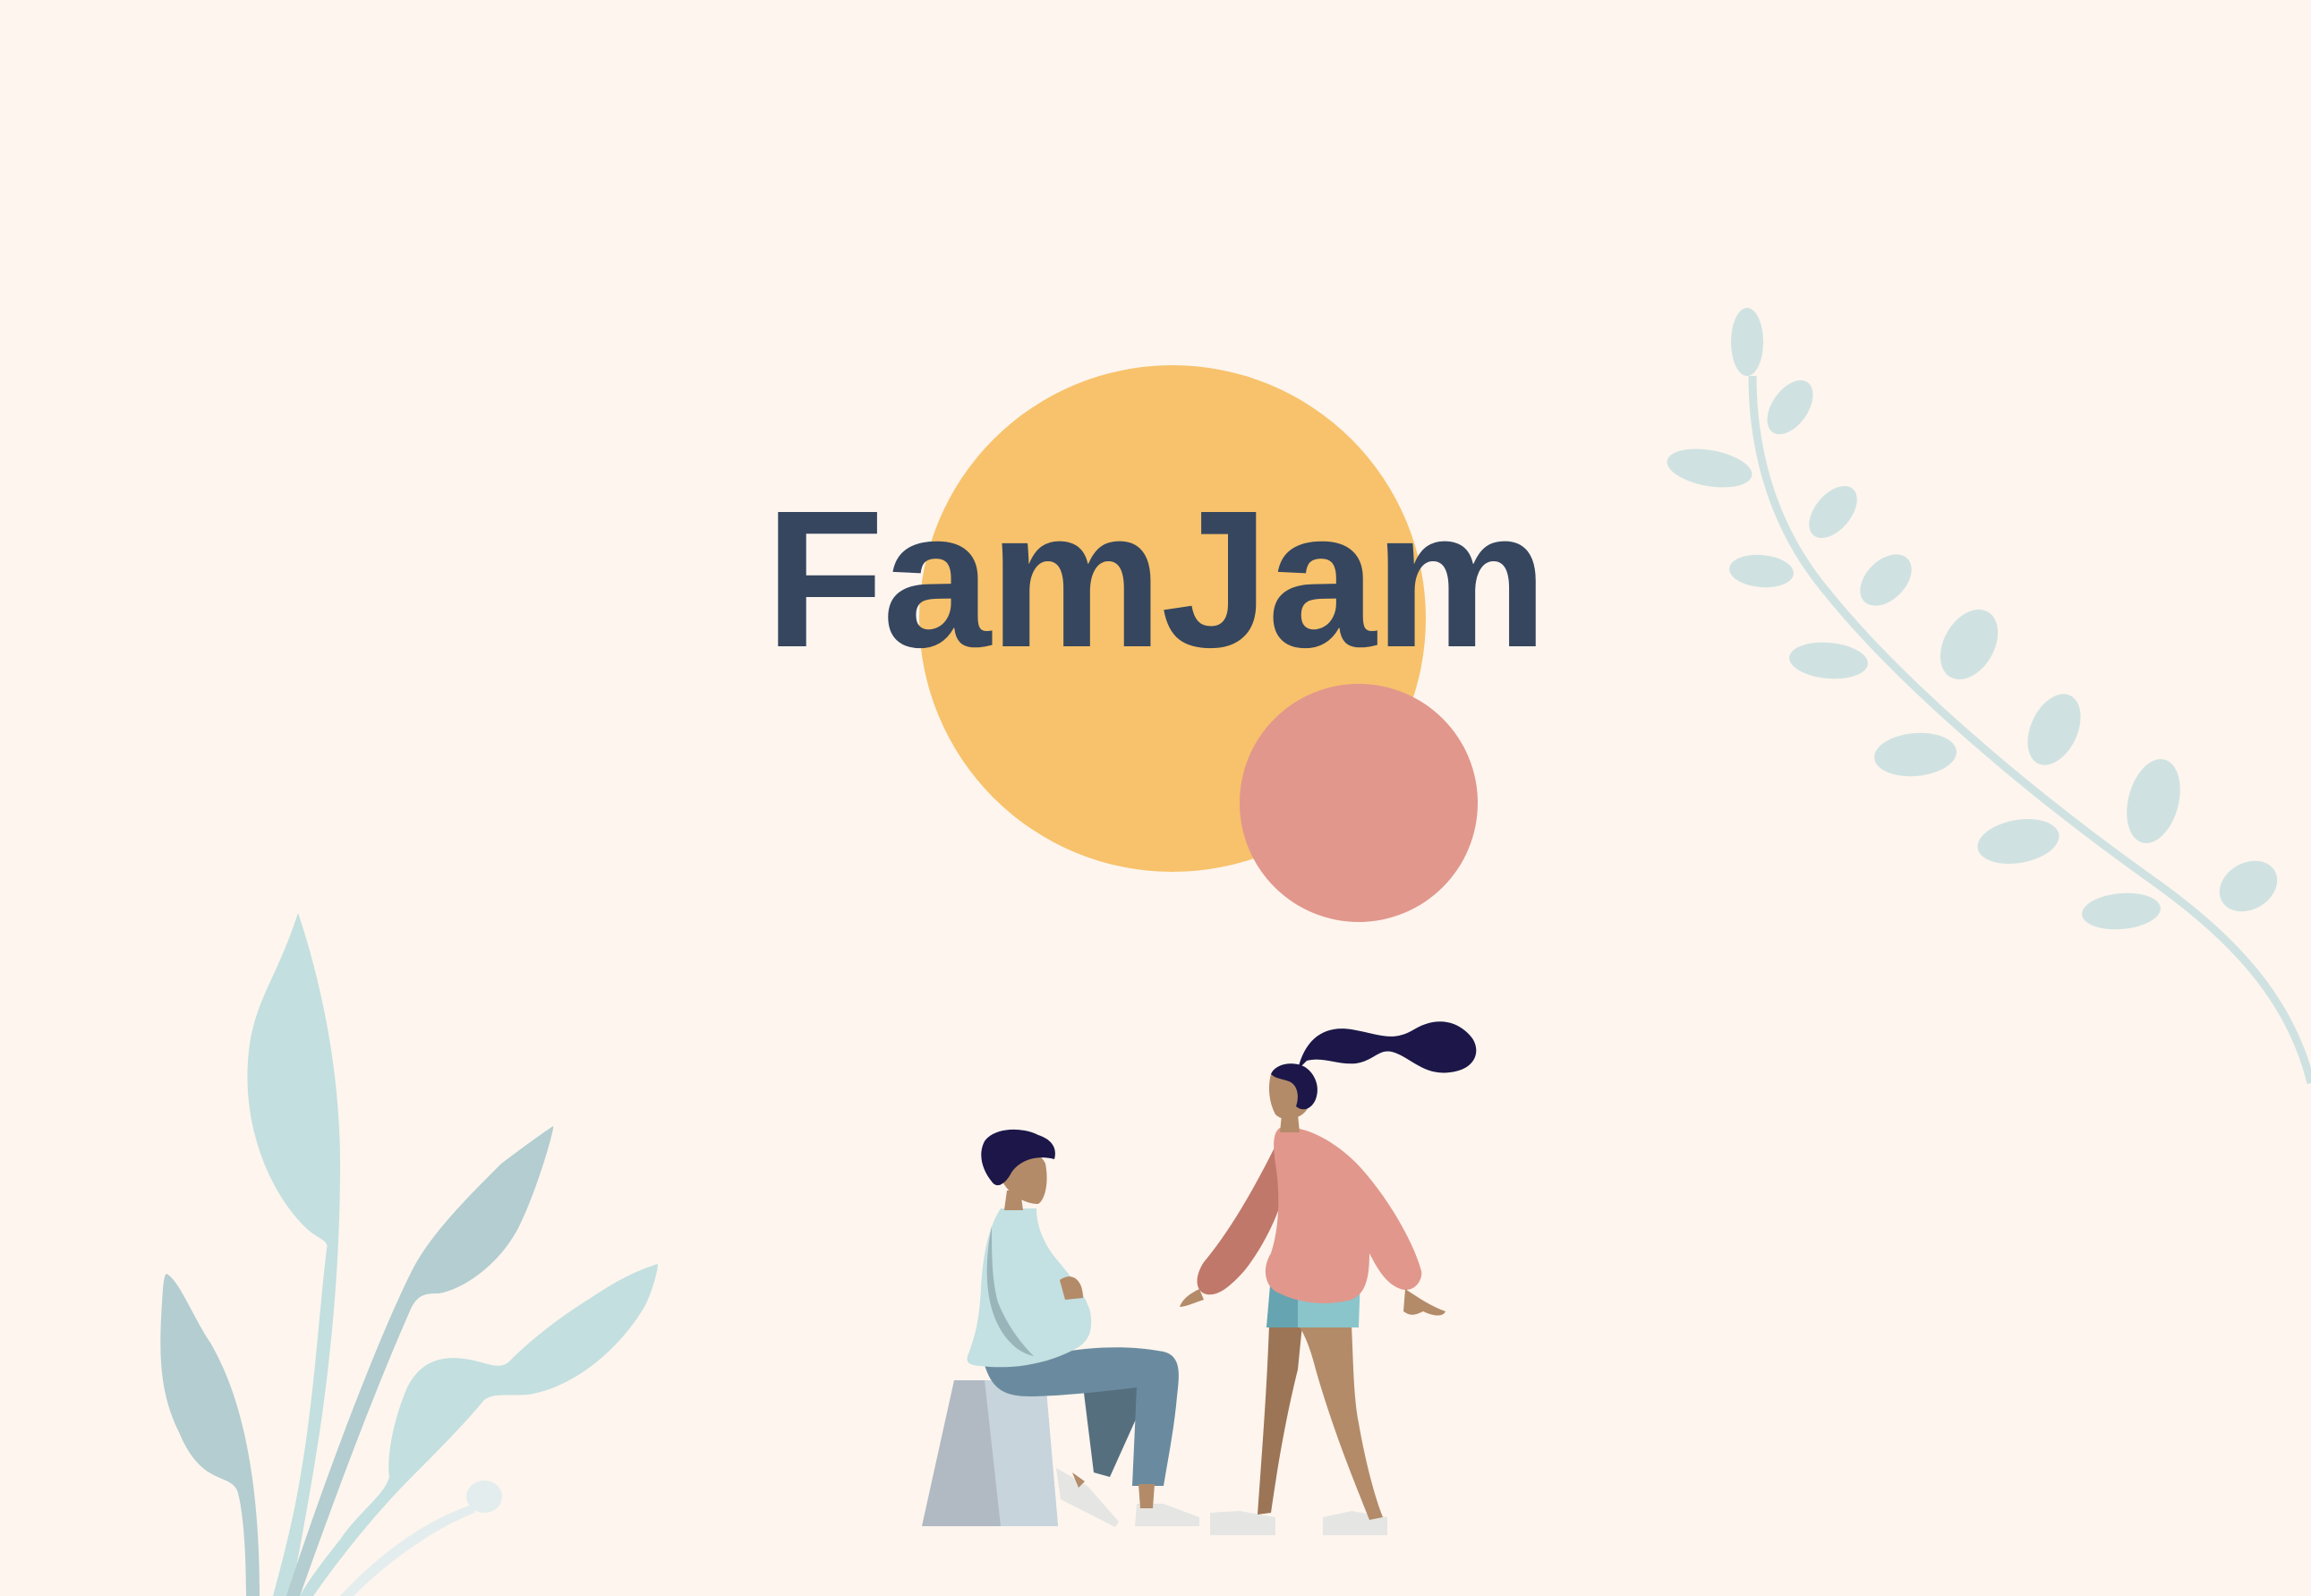 The width and height of the screenshot is (2311, 1596). Describe the element at coordinates (1989, 696) in the screenshot. I see `right-branch-illustration` at that location.